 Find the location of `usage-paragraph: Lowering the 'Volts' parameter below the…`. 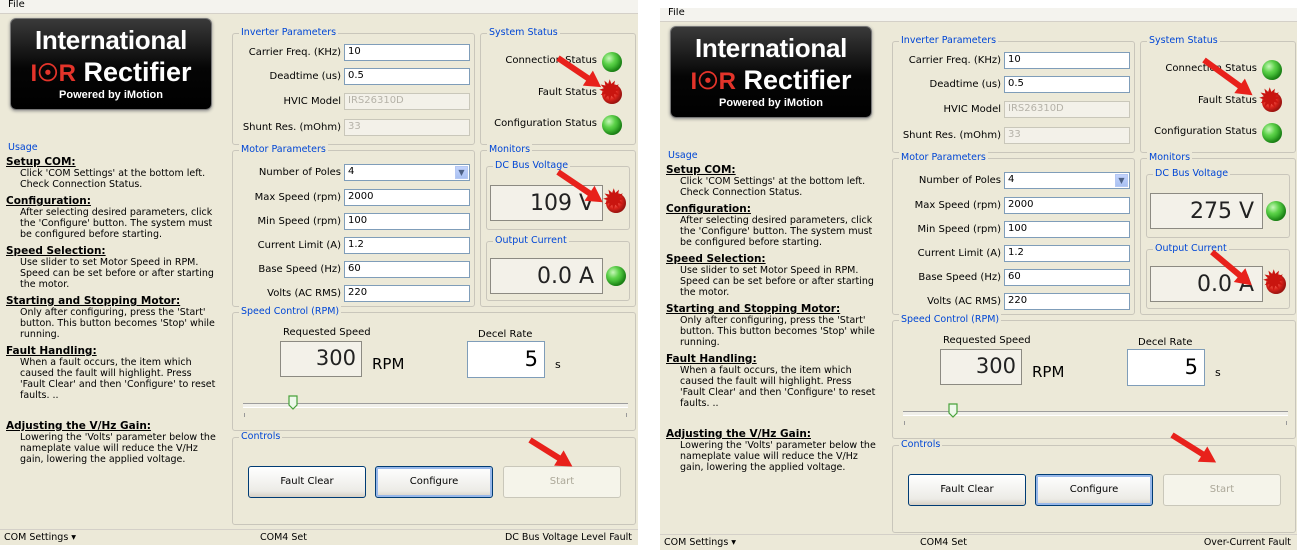

usage-paragraph: Lowering the 'Volts' parameter below the… is located at coordinates (778, 456).